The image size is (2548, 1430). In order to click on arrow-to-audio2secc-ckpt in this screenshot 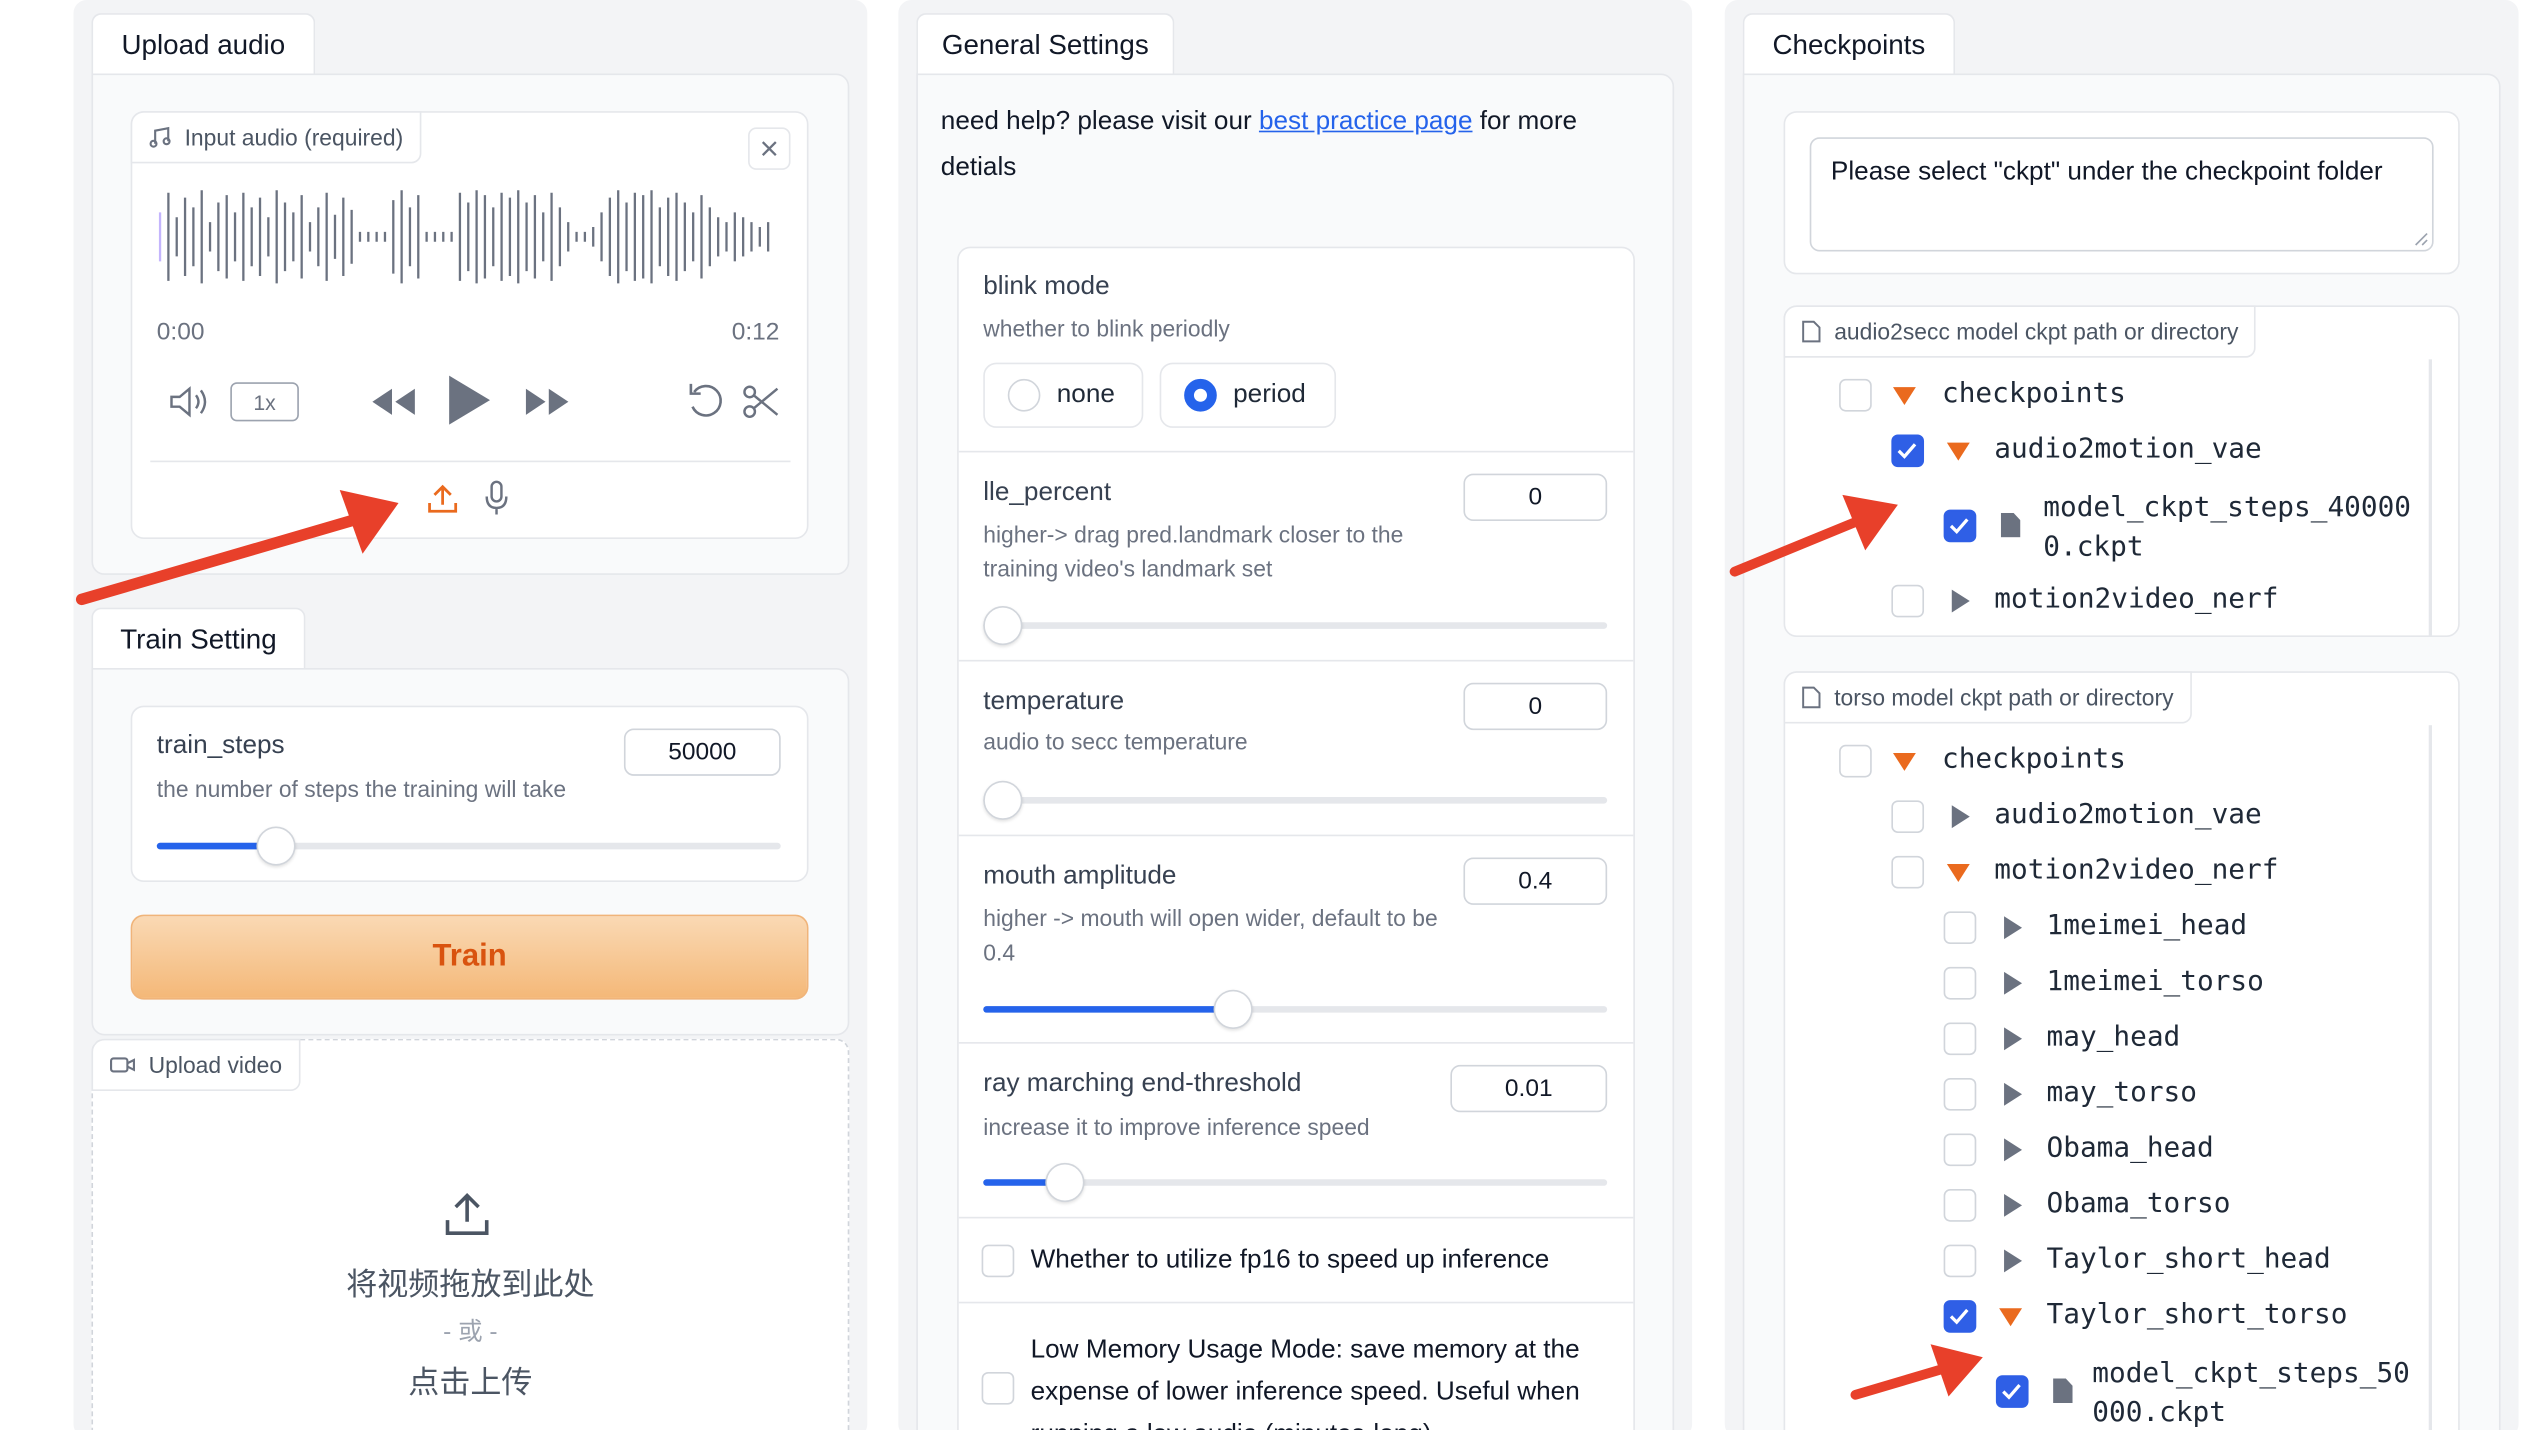, I will do `click(1813, 535)`.